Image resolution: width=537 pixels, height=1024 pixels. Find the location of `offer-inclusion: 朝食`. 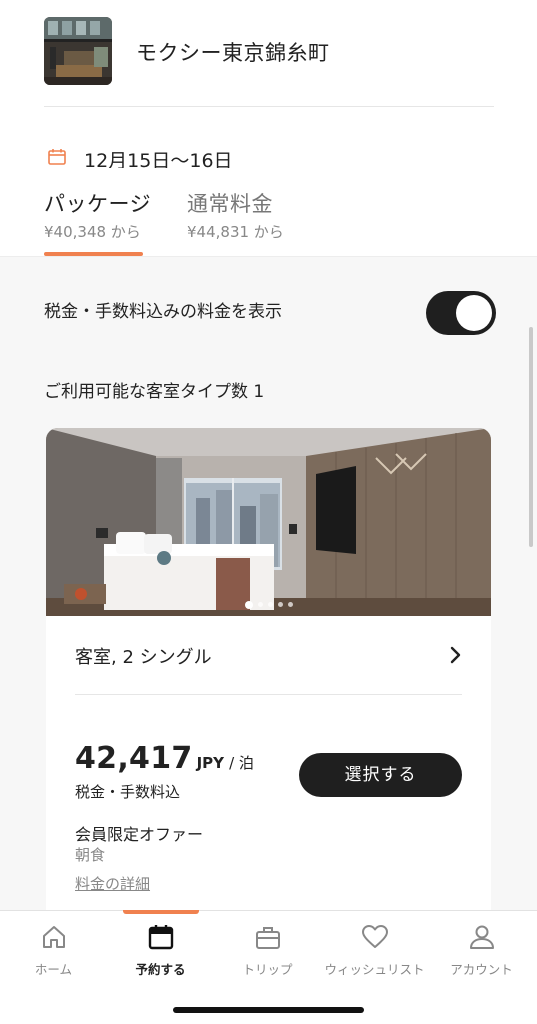

offer-inclusion: 朝食 is located at coordinates (90, 855).